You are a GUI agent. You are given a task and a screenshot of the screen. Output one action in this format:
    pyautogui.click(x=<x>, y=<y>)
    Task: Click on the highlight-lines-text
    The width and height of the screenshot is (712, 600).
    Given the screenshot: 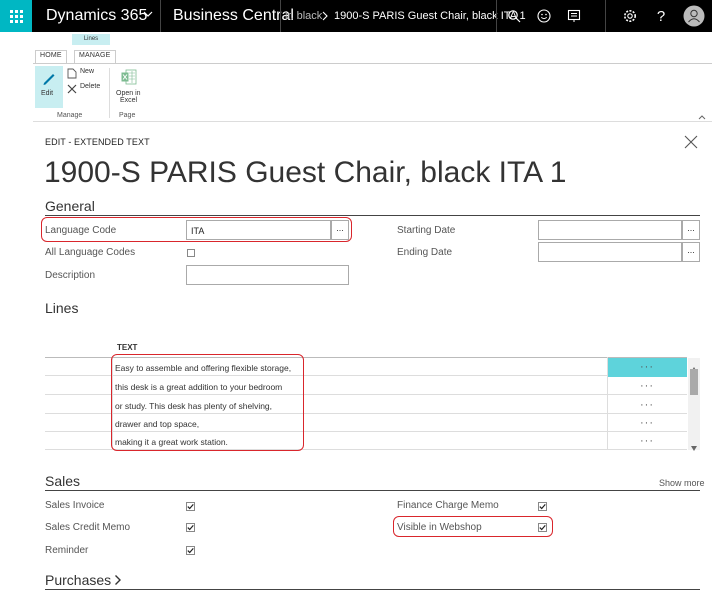 What is the action you would take?
    pyautogui.click(x=207, y=402)
    